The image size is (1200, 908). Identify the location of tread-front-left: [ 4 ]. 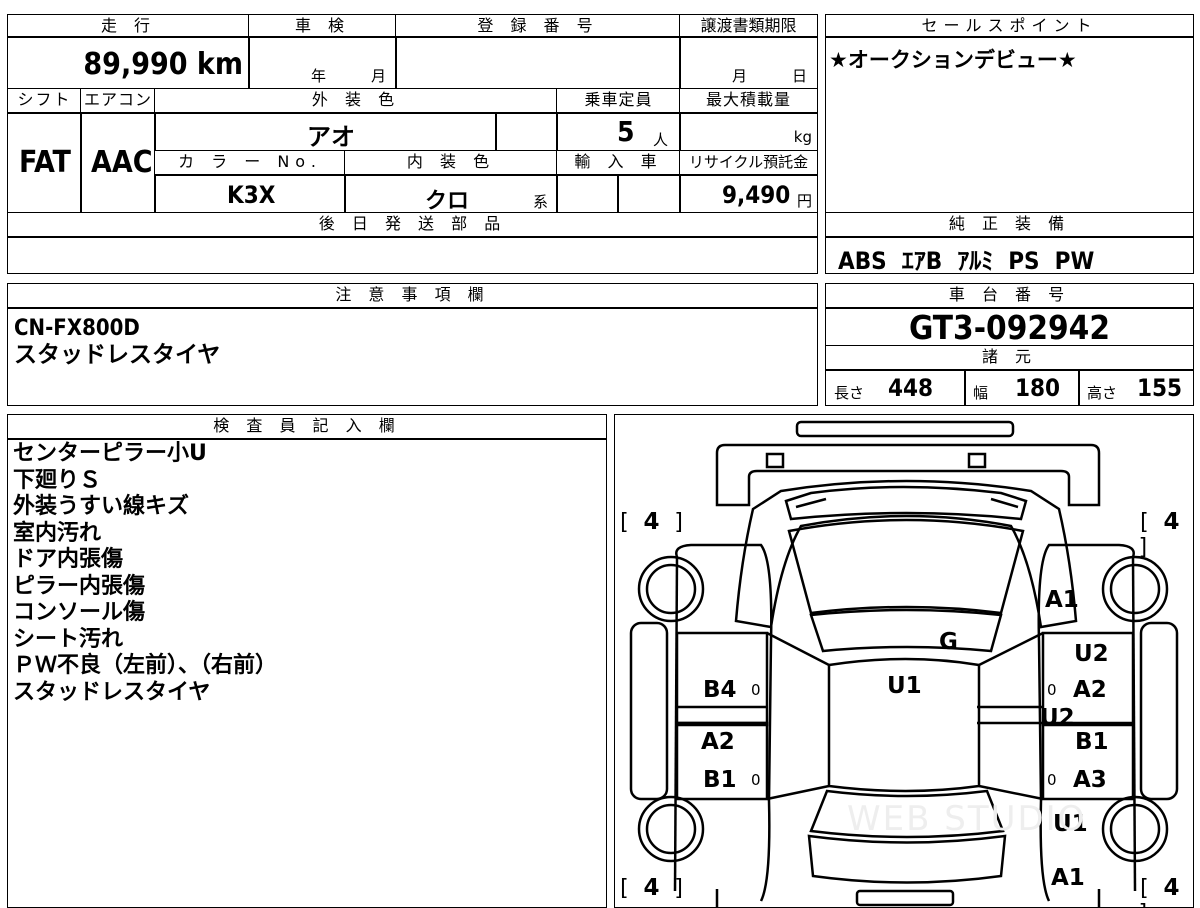
(652, 522).